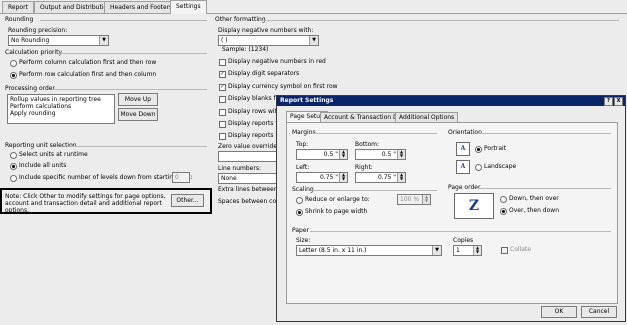  I want to click on negative-numbers-value: ( ), so click(224, 40).